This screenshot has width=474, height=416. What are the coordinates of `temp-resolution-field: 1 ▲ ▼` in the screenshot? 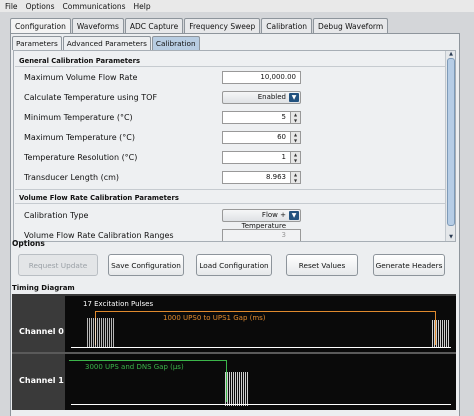 It's located at (261, 157).